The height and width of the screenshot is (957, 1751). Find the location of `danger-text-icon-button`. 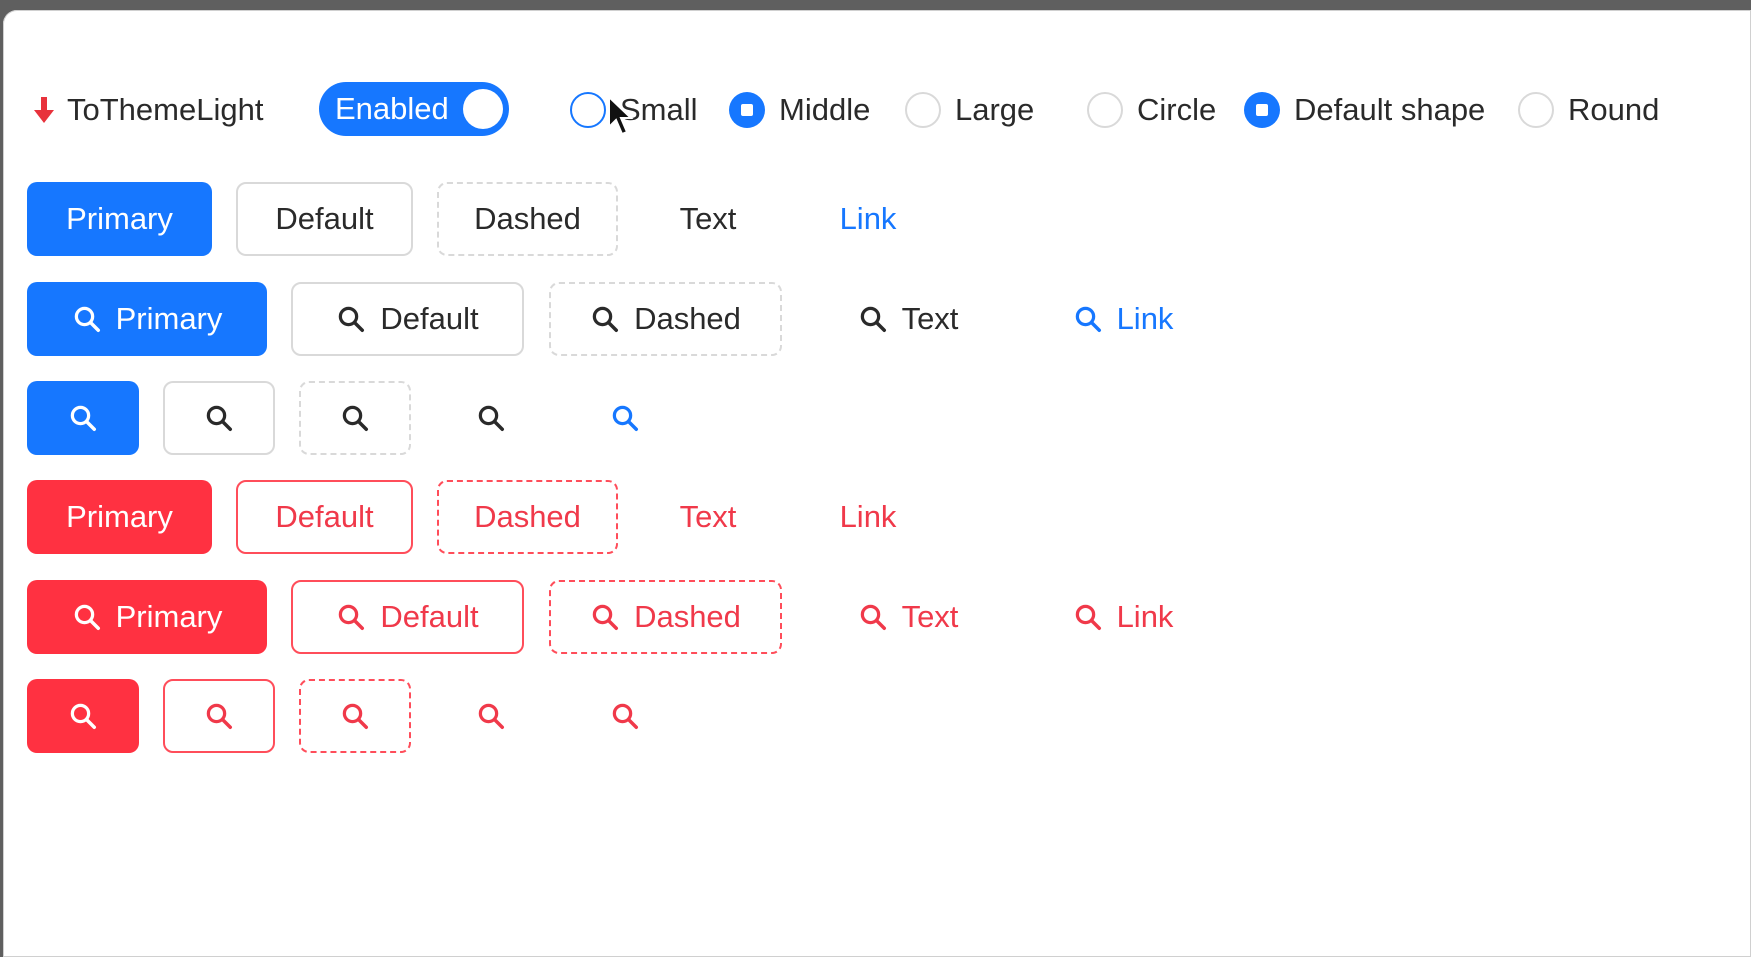

danger-text-icon-button is located at coordinates (491, 716).